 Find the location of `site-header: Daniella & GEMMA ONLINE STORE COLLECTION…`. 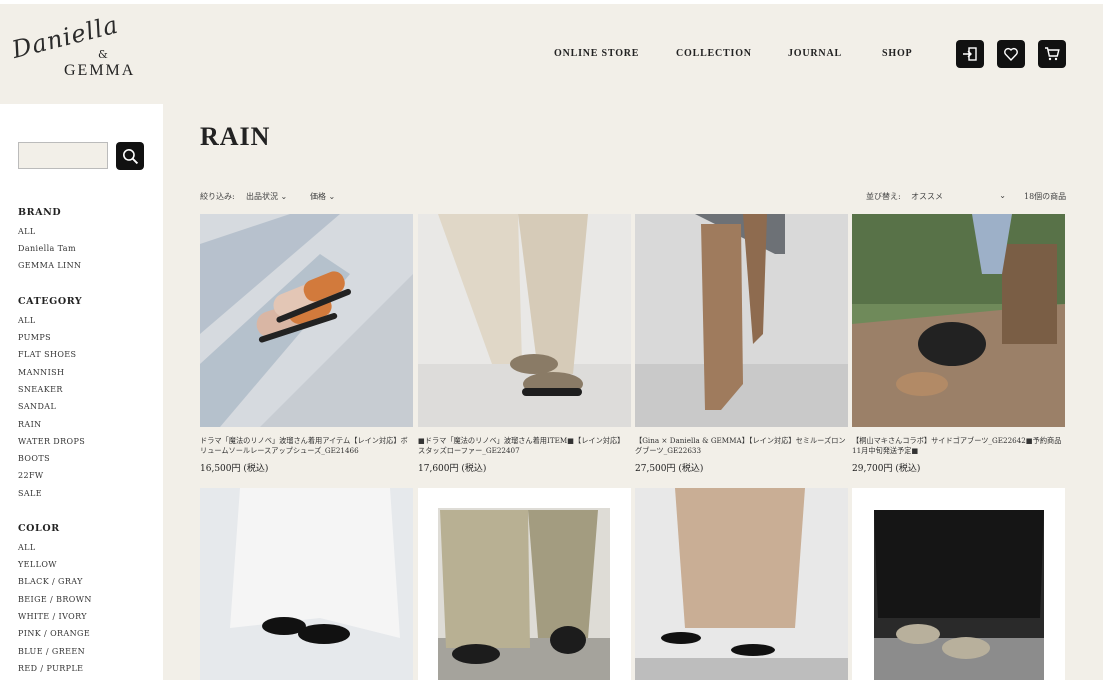

site-header: Daniella & GEMMA ONLINE STORE COLLECTION… is located at coordinates (551, 54).